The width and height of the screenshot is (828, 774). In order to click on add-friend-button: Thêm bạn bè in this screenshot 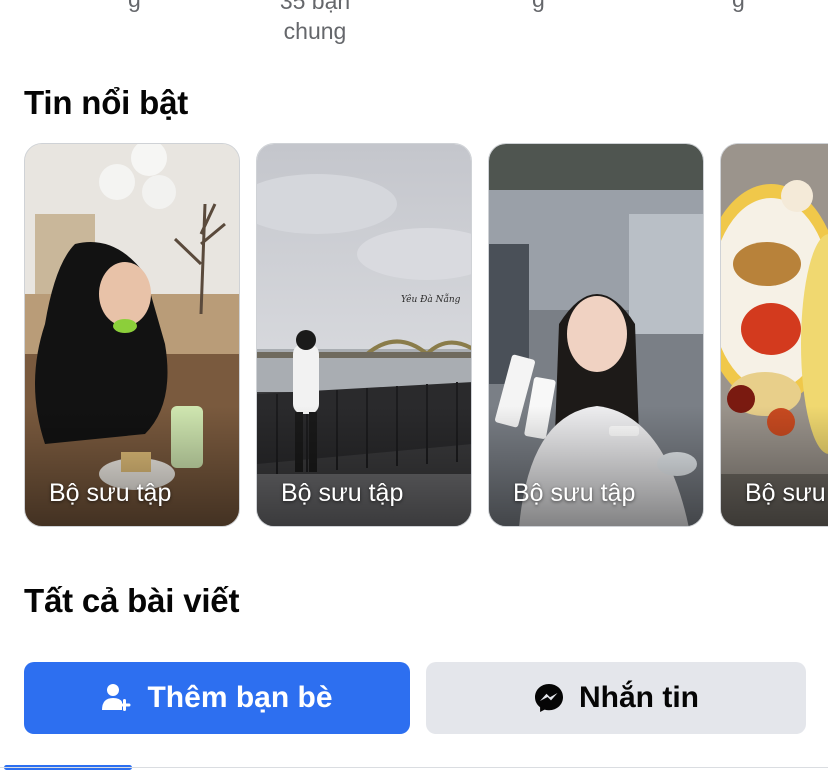, I will do `click(217, 698)`.